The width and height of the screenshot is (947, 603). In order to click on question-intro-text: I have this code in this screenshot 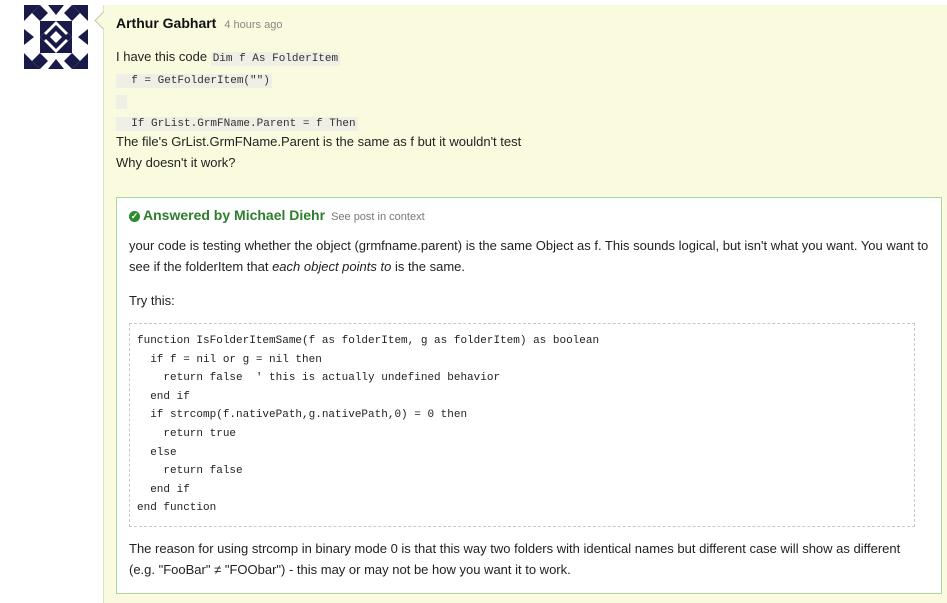, I will do `click(162, 56)`.